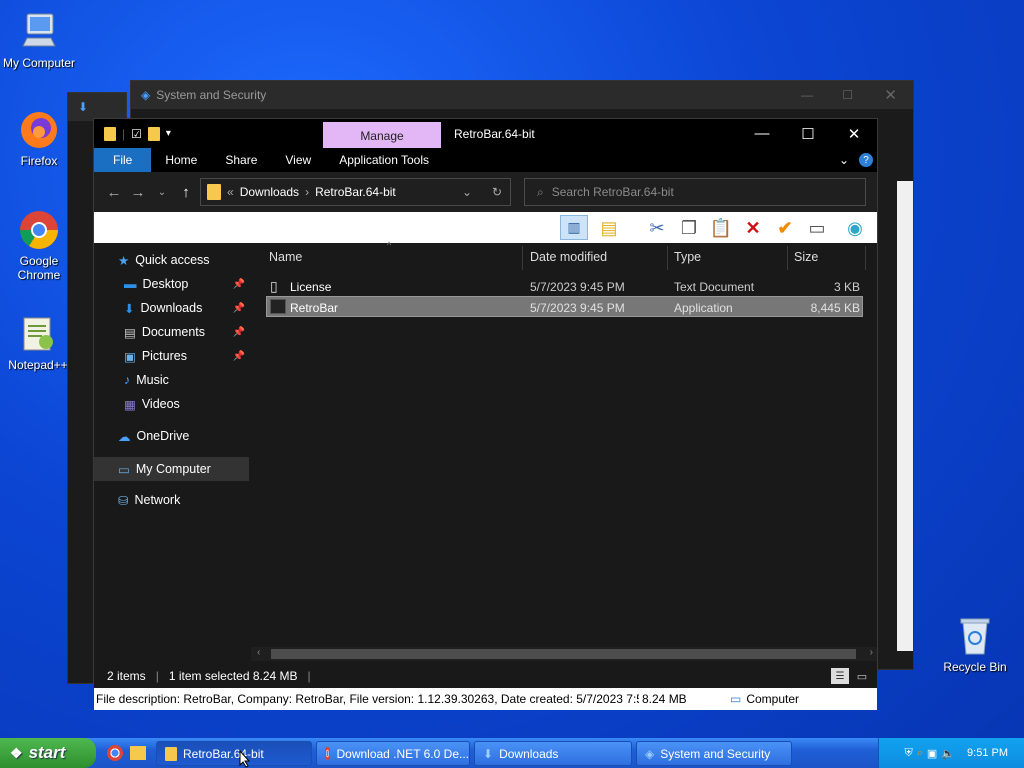 This screenshot has width=1024, height=768. Describe the element at coordinates (152, 404) in the screenshot. I see `nav-videos: ▦ Videos` at that location.